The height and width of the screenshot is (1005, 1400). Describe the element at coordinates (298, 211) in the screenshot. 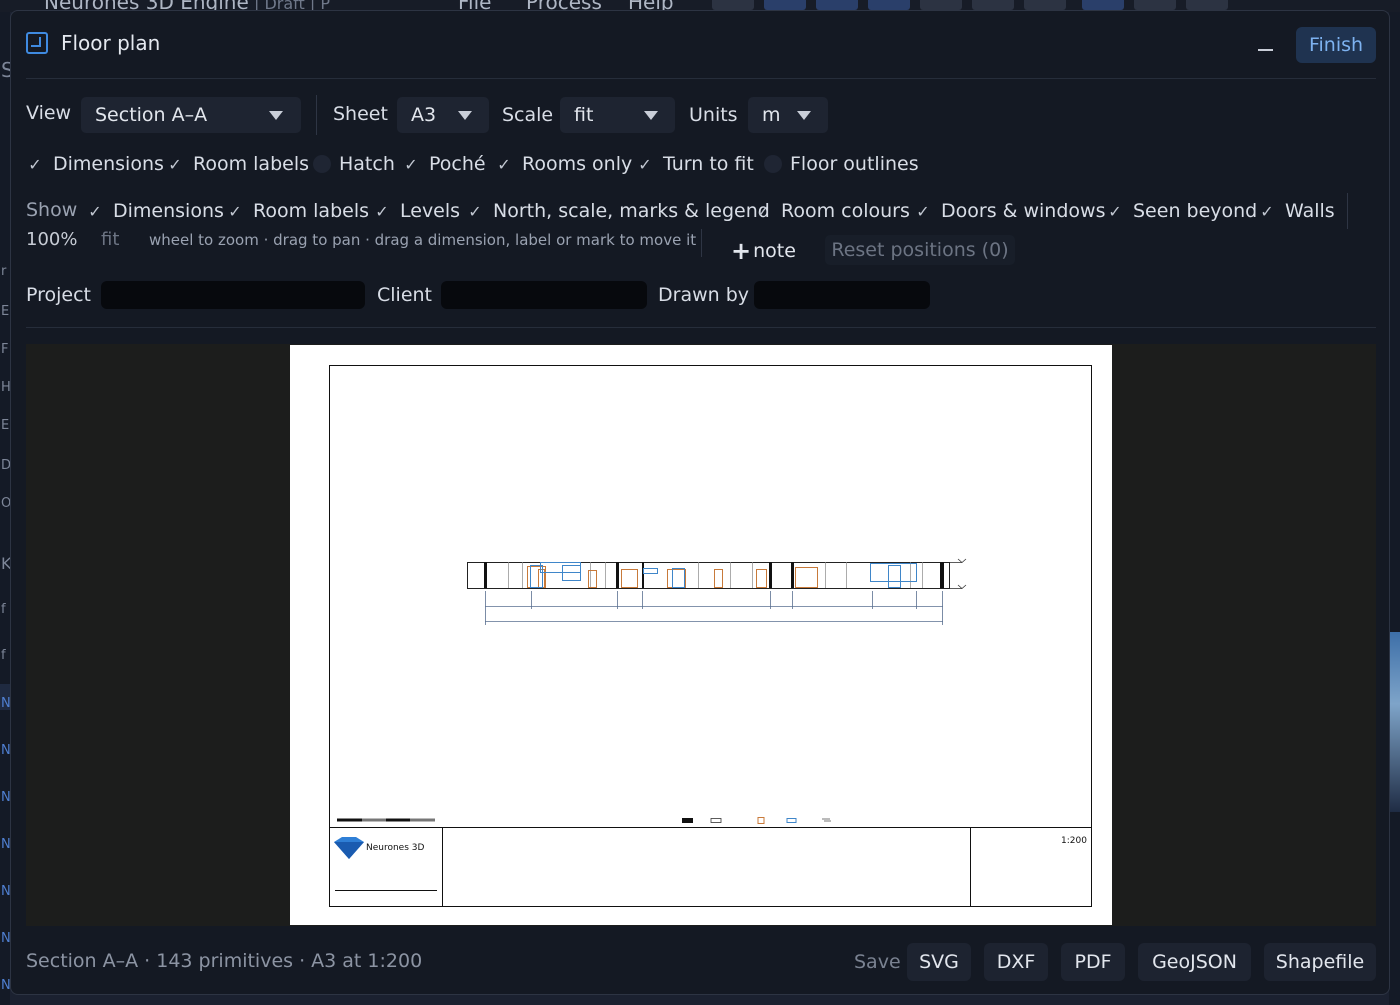

I see `show-room-labels: ✓ Room labels` at that location.